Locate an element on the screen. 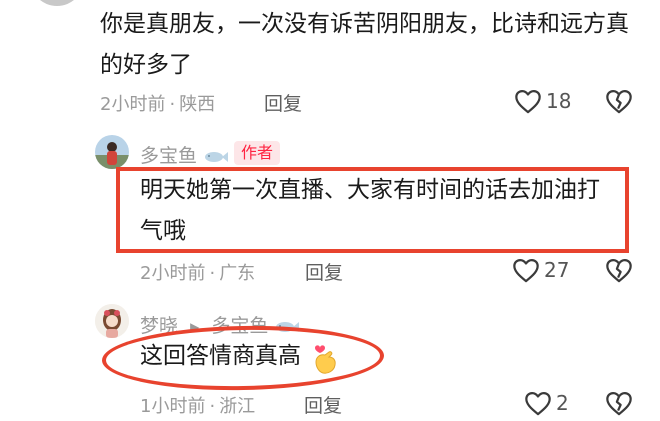  author-badge: 作者 is located at coordinates (257, 153).